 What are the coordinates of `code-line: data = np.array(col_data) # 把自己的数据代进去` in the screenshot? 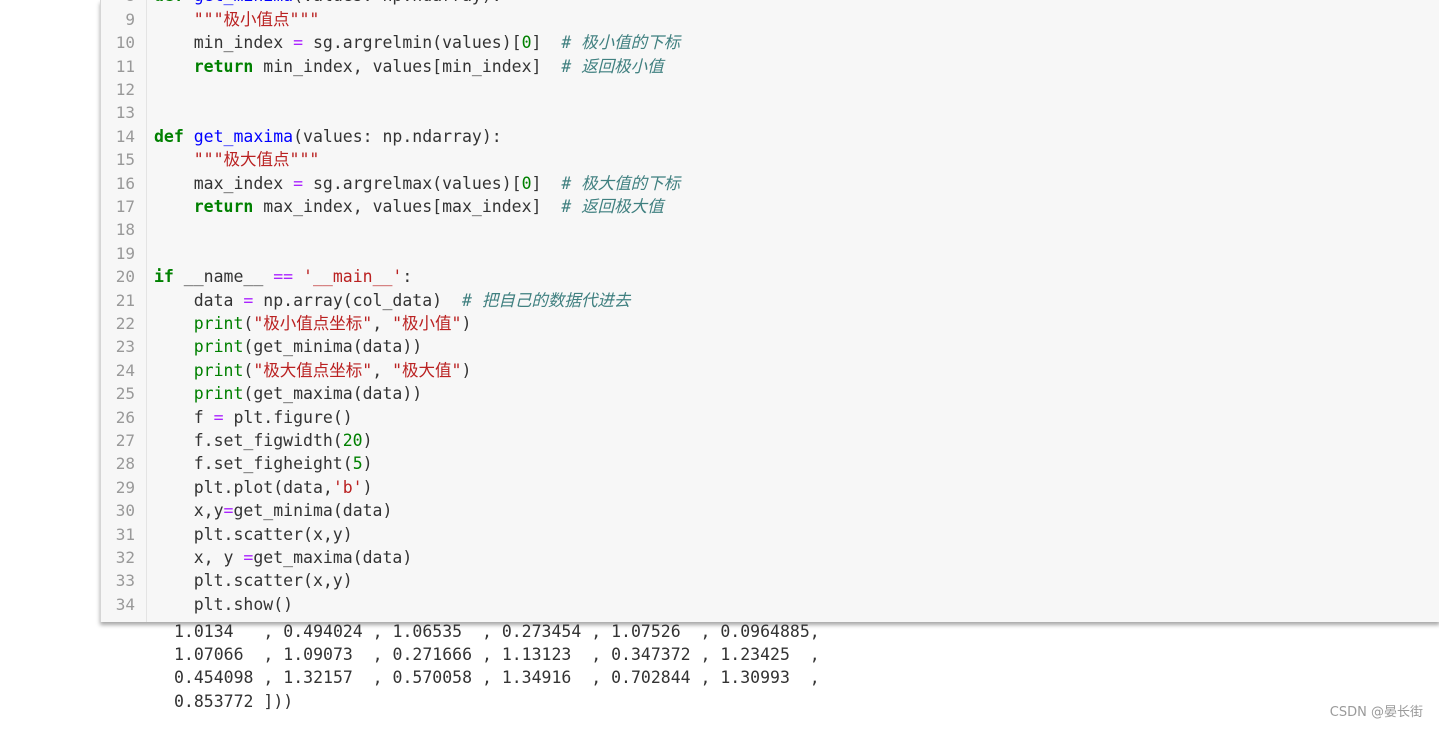 It's located at (796, 300).